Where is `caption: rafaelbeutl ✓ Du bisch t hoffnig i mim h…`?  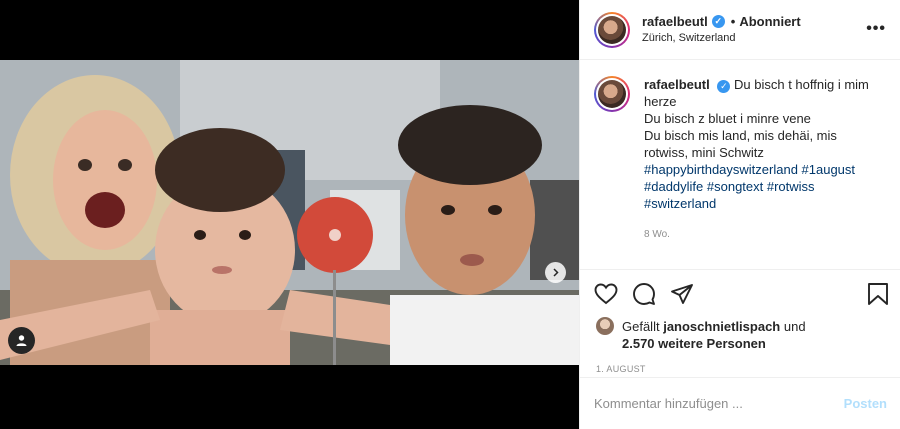
caption: rafaelbeutl ✓ Du bisch t hoffnig i mim h… is located at coordinates (765, 172).